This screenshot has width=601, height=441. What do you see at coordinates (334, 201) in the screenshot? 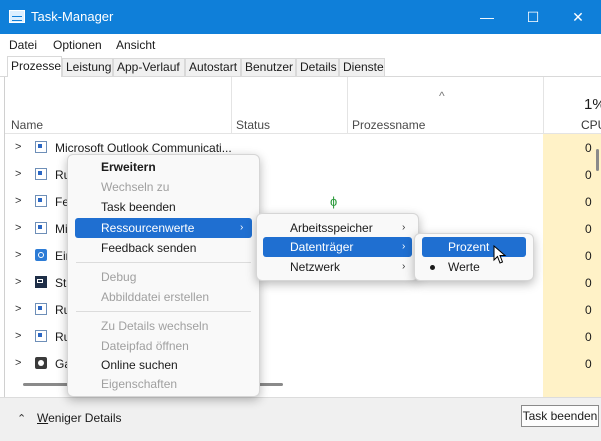
I see `efficiency-leaf-icon: ɸ` at bounding box center [334, 201].